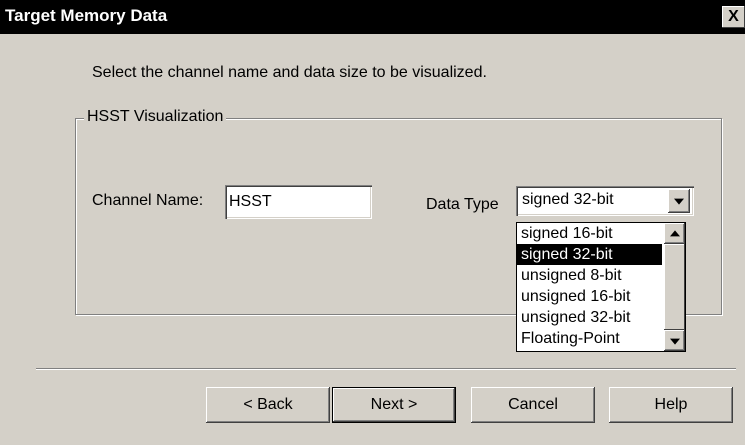 The width and height of the screenshot is (745, 445). I want to click on data-type-select: signed 32-bit, so click(605, 201).